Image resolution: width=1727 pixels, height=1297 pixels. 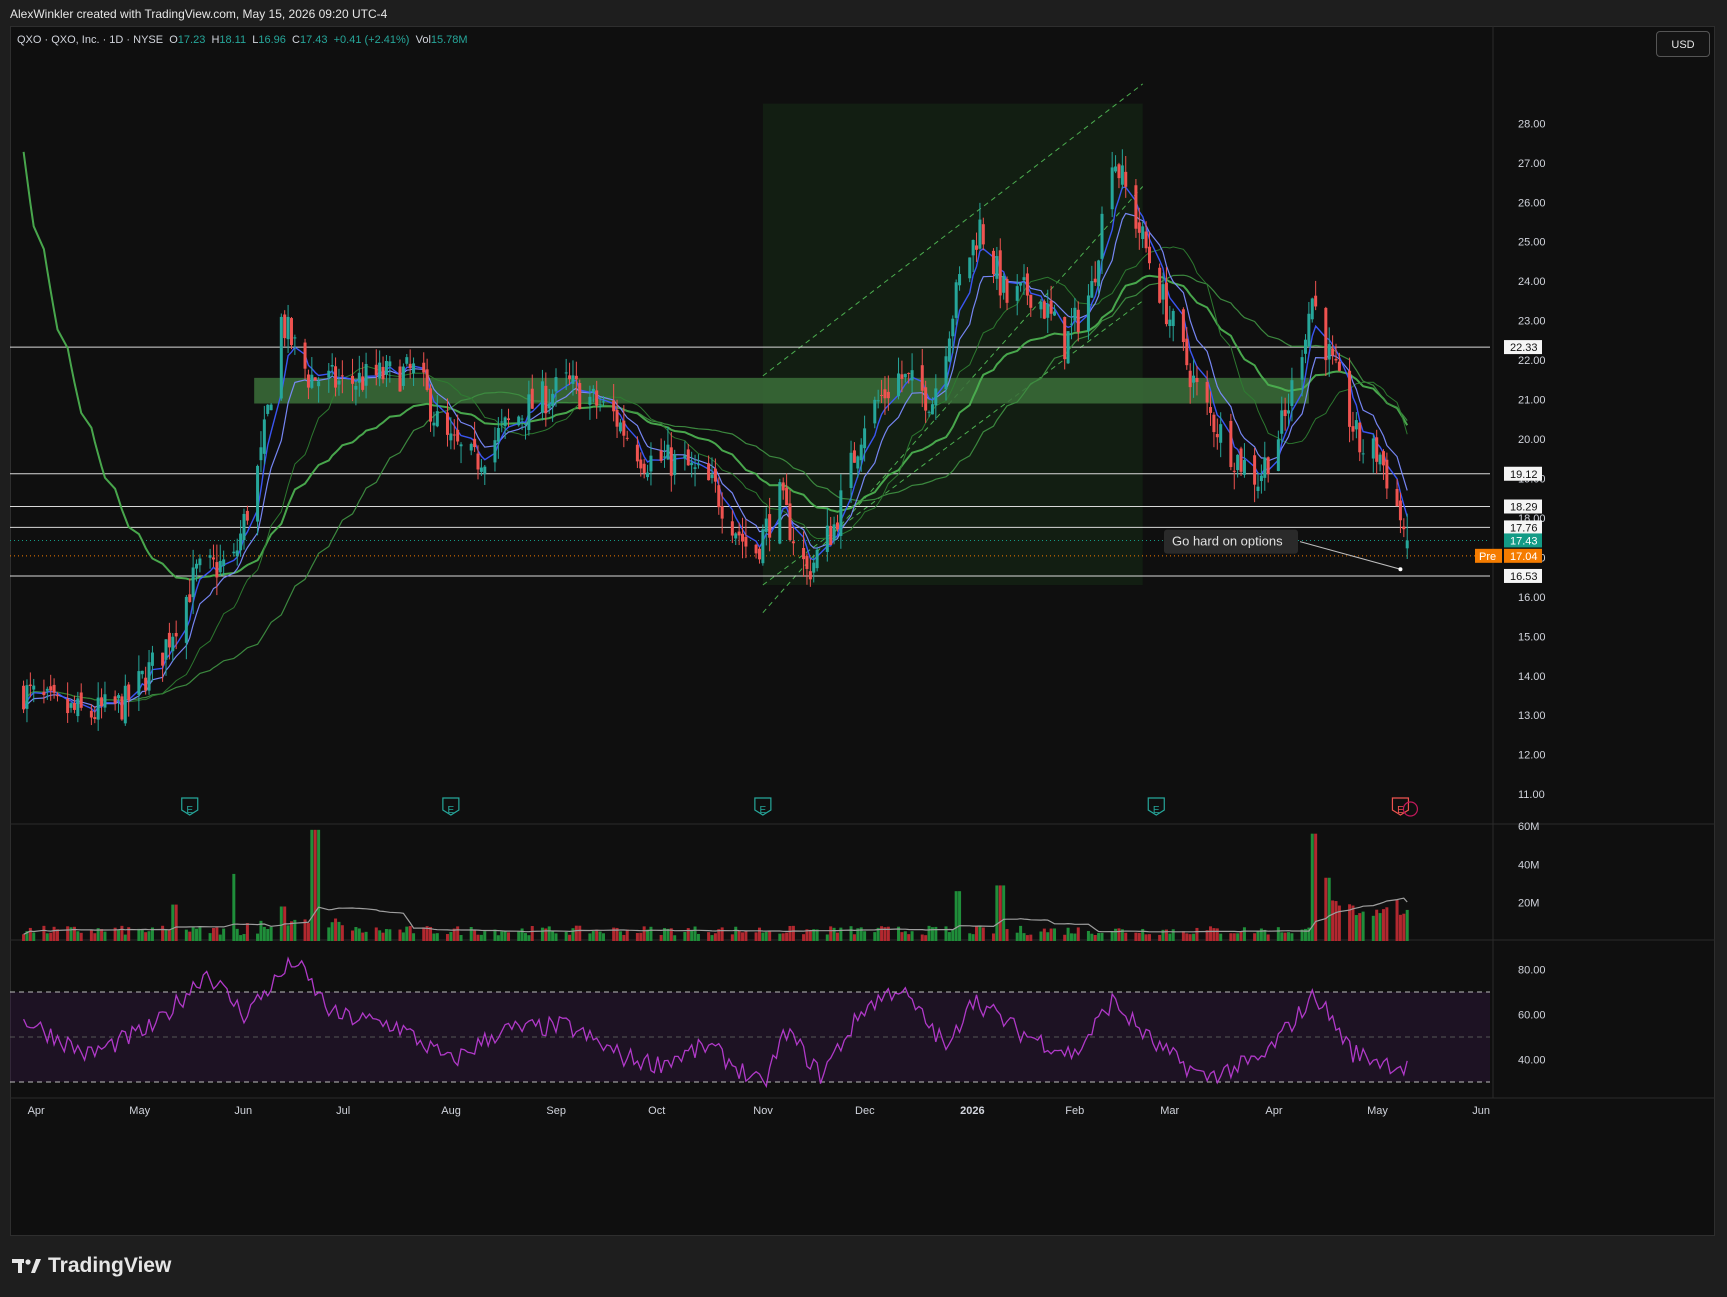 What do you see at coordinates (26, 1266) in the screenshot?
I see `tradingview-logo-icon` at bounding box center [26, 1266].